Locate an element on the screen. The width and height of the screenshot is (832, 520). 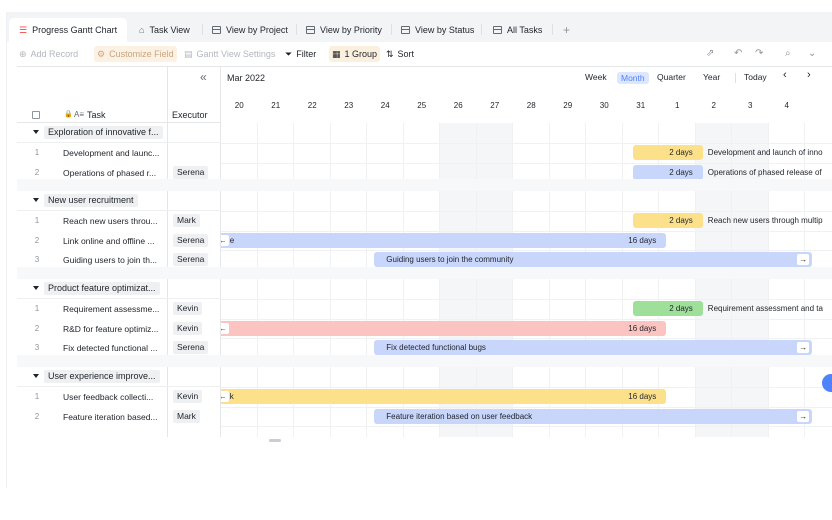
customize-field-button: ⚙ Customize Field is located at coordinates (135, 54).